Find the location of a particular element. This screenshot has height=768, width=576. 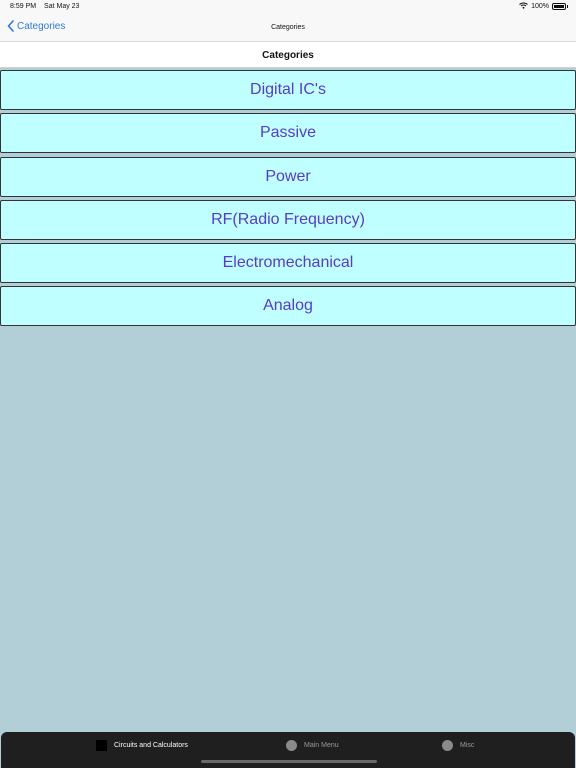

nav-title: Categories is located at coordinates (288, 27).